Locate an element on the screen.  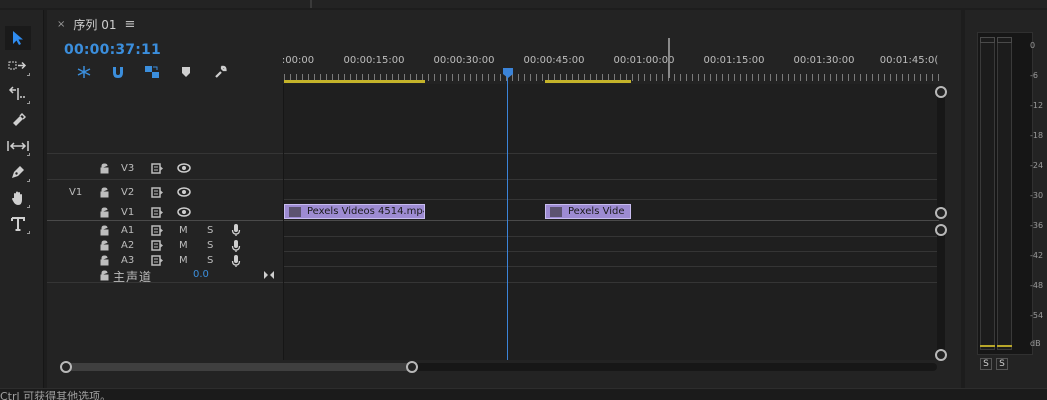
track-header-a3: A3 M S is located at coordinates (165, 260).